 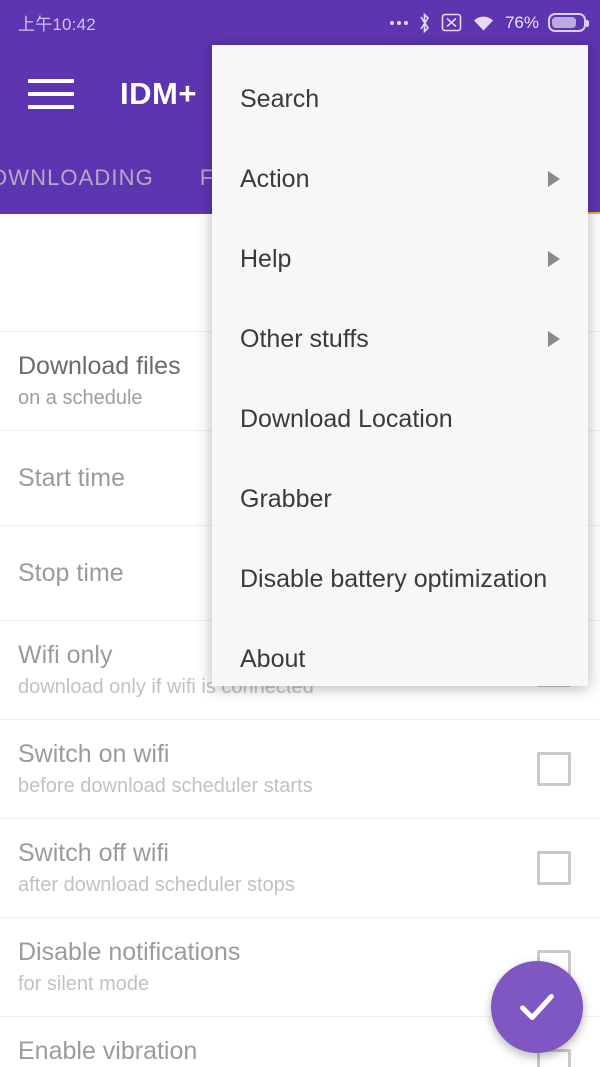 What do you see at coordinates (304, 338) in the screenshot?
I see `menu-item-label: Other stuffs` at bounding box center [304, 338].